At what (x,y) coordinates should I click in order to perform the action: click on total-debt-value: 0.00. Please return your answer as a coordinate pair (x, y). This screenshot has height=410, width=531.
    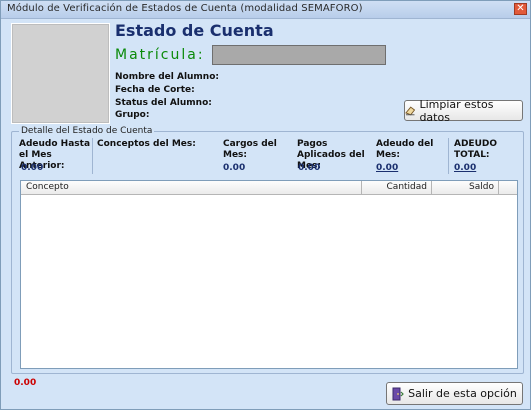
    Looking at the image, I should click on (465, 168).